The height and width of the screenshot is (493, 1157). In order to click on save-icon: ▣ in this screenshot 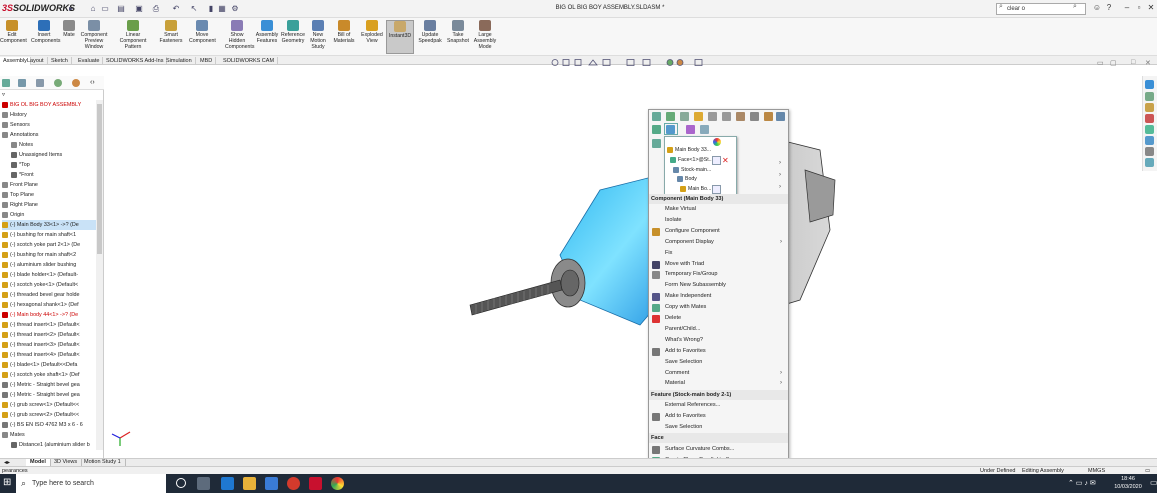, I will do `click(139, 9)`.